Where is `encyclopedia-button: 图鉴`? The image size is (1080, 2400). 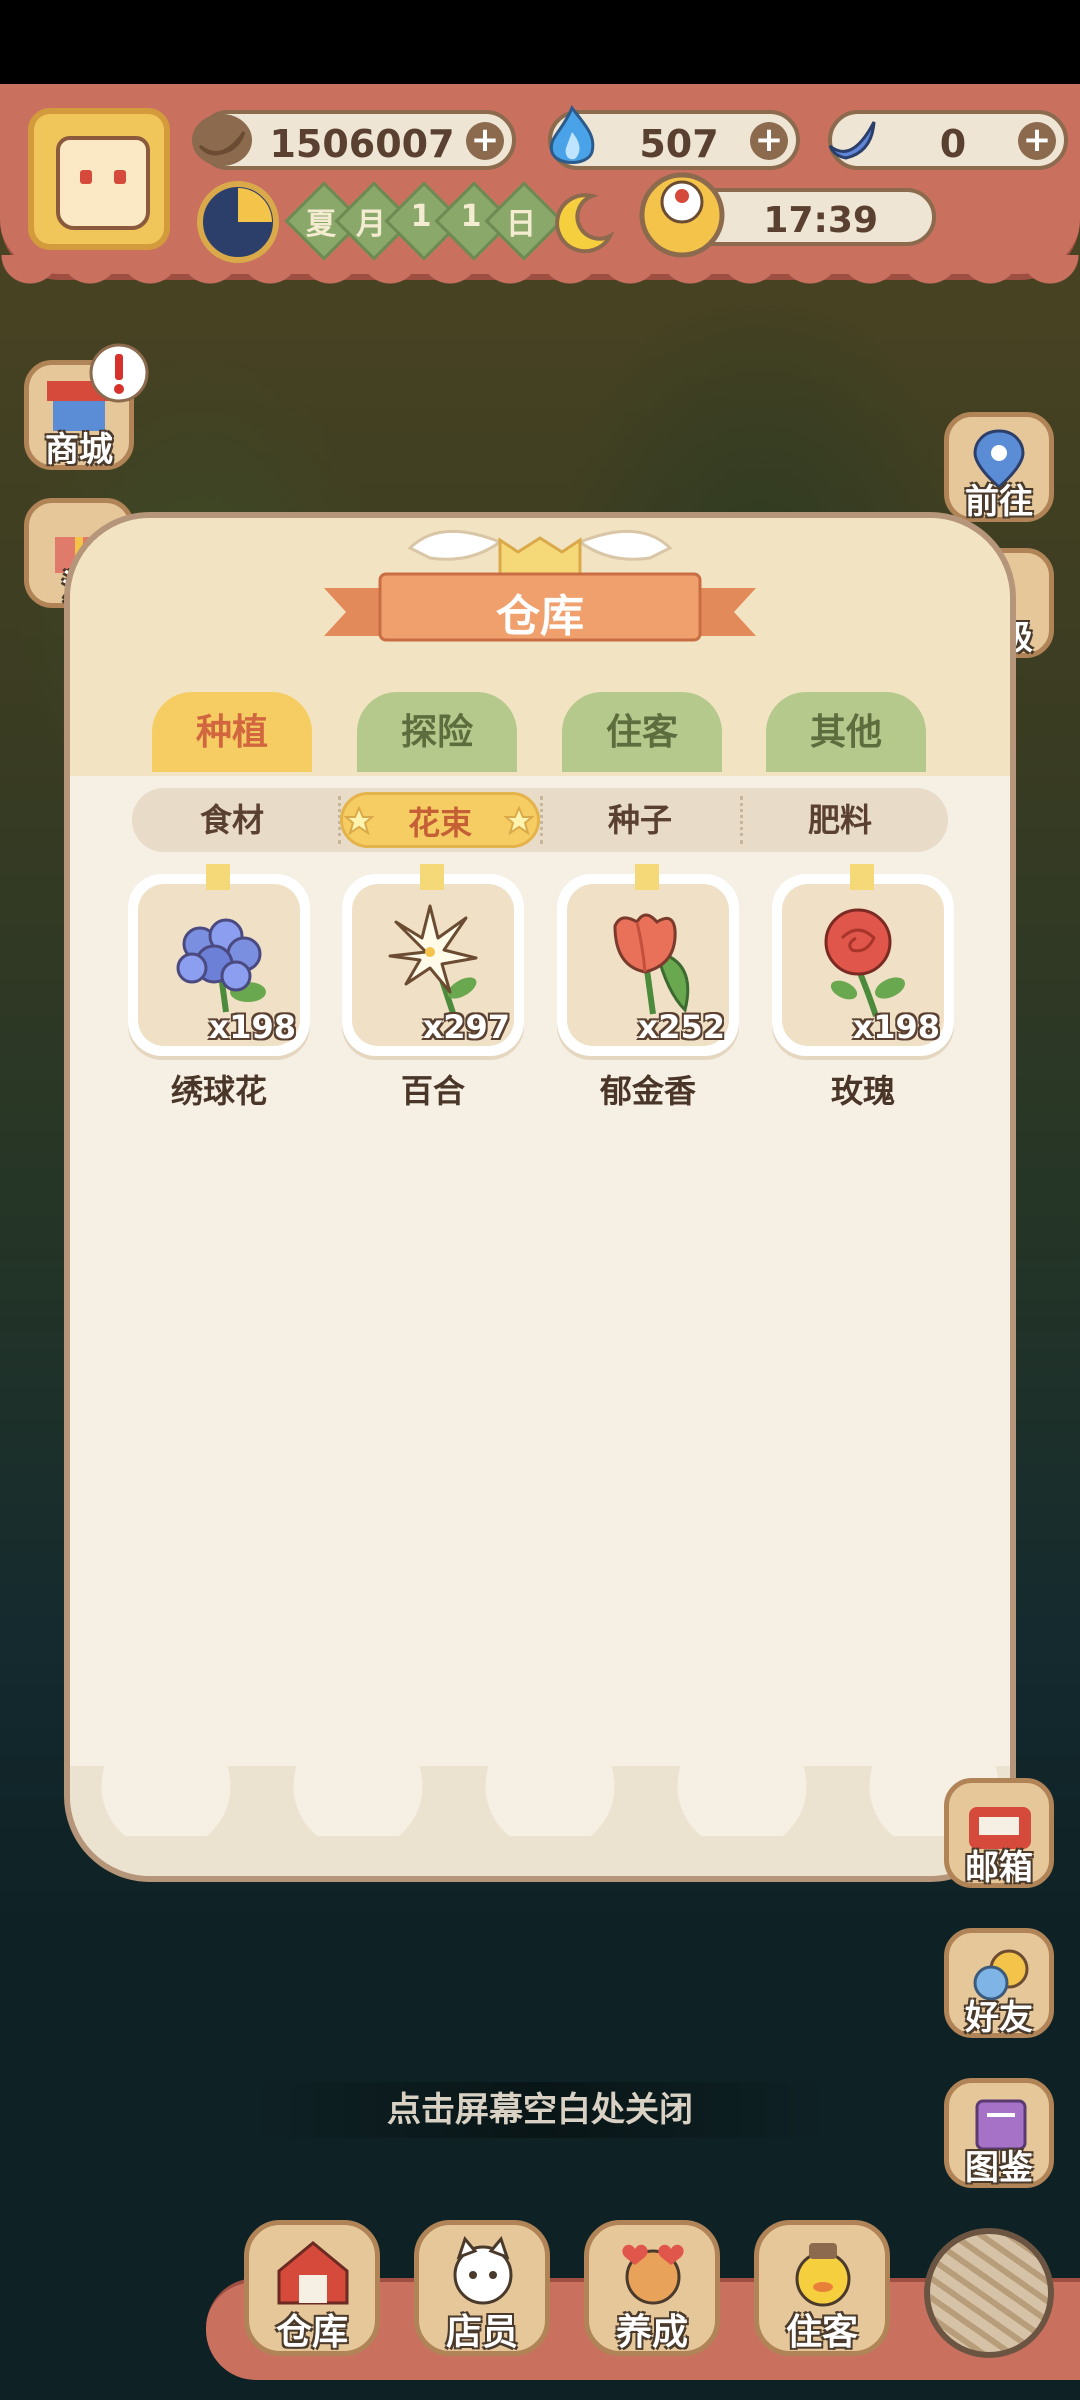 encyclopedia-button: 图鉴 is located at coordinates (999, 2133).